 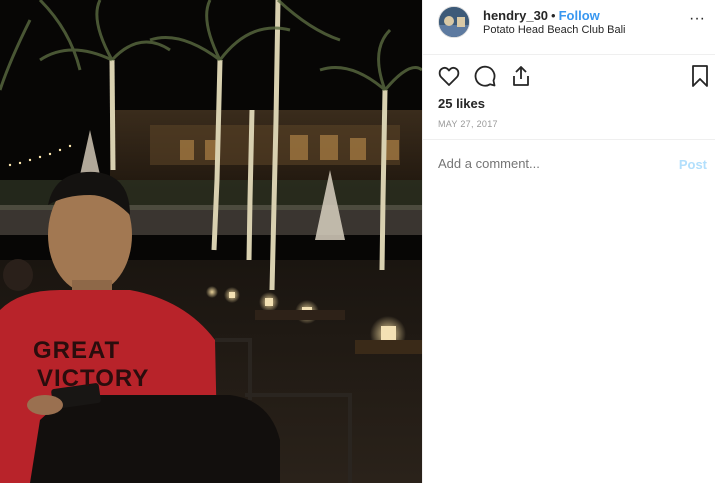 What do you see at coordinates (449, 78) in the screenshot?
I see `heart-icon` at bounding box center [449, 78].